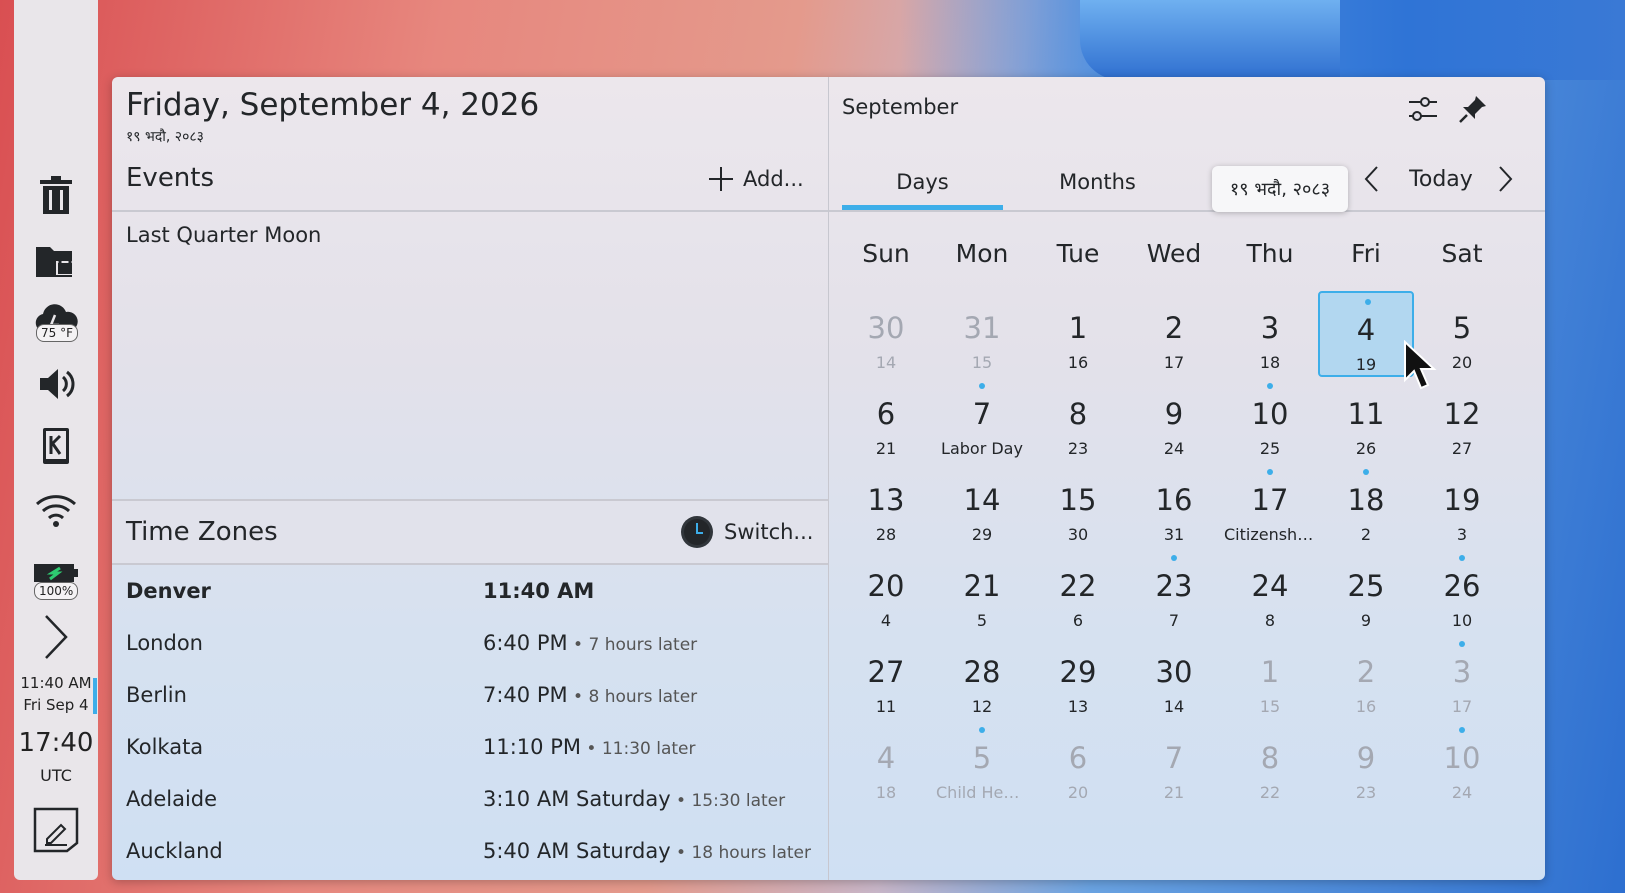 The width and height of the screenshot is (1625, 893). Describe the element at coordinates (1078, 592) in the screenshot. I see `day-cell: 22 6` at that location.